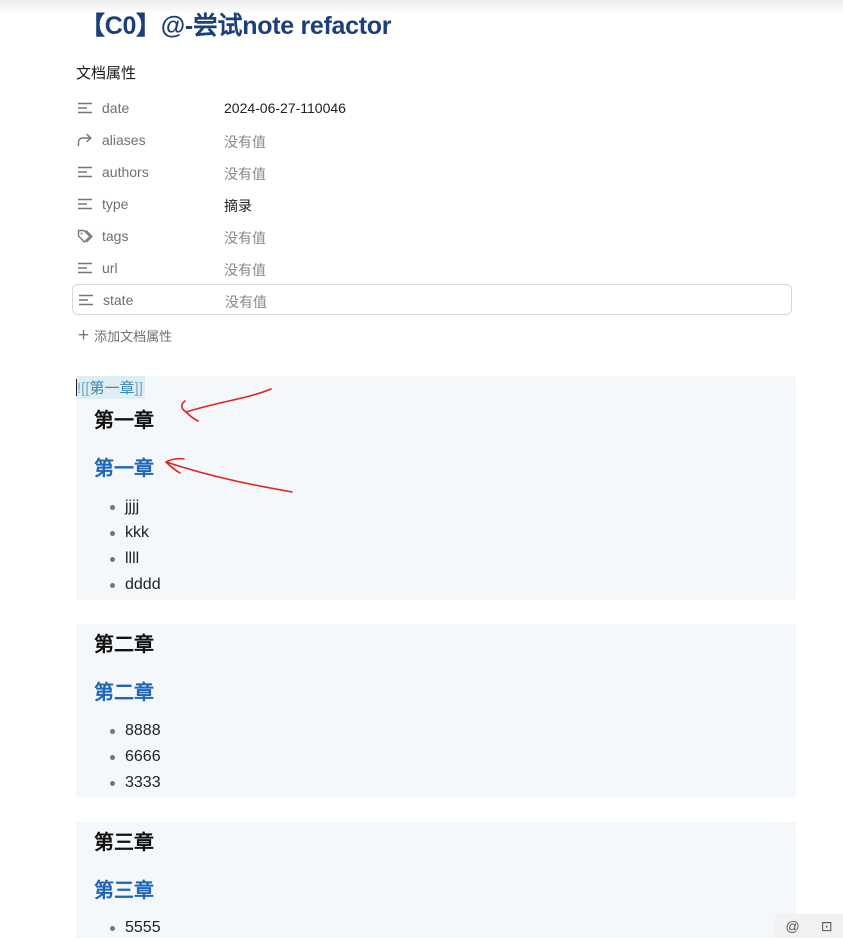  What do you see at coordinates (106, 72) in the screenshot?
I see `properties-heading: 文档属性` at bounding box center [106, 72].